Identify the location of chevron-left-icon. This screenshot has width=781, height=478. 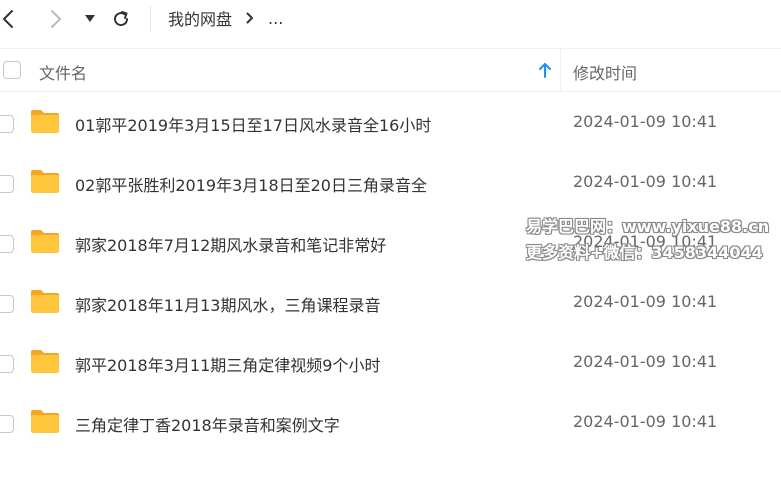
(8, 19).